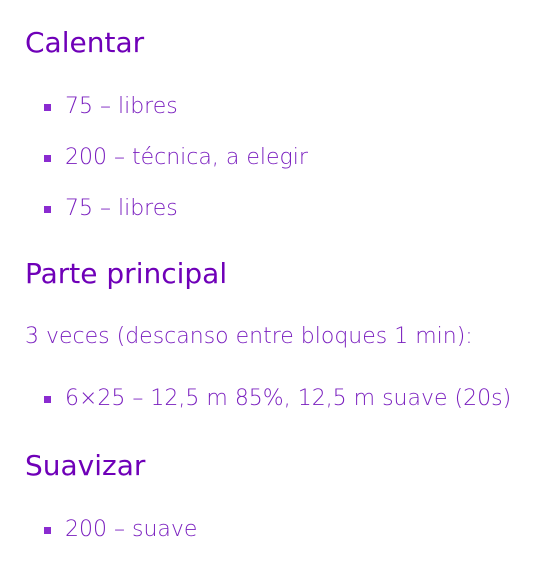 The width and height of the screenshot is (547, 572). I want to click on list-item-text: 200 – técnica, a elegir, so click(186, 157).